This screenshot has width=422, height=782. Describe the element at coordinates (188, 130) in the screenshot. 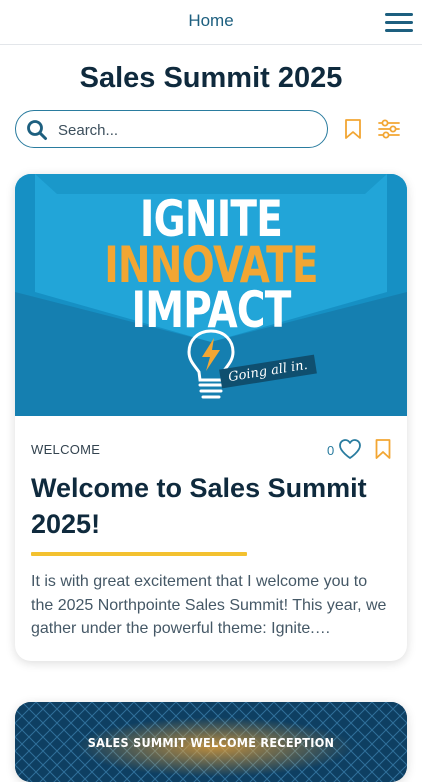

I see `search-input` at that location.